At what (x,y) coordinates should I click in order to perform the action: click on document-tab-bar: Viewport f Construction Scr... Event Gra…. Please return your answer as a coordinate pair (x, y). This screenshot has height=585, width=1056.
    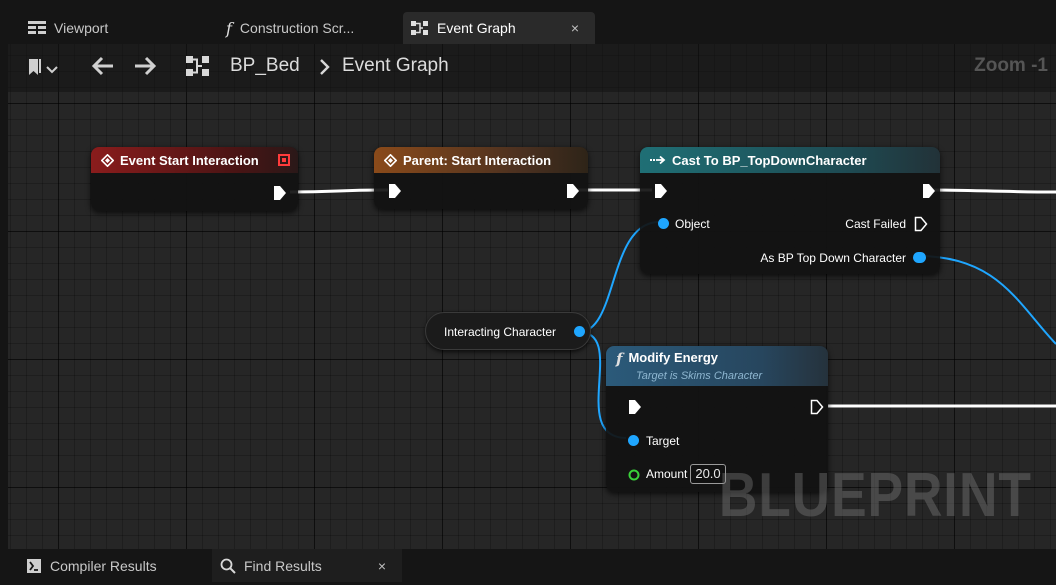
    Looking at the image, I should click on (528, 22).